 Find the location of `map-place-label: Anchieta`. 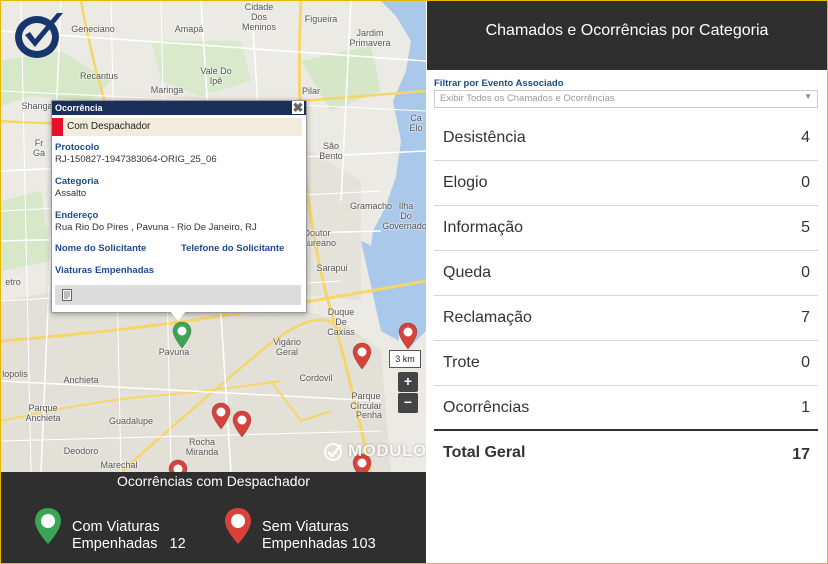

map-place-label: Anchieta is located at coordinates (81, 380).